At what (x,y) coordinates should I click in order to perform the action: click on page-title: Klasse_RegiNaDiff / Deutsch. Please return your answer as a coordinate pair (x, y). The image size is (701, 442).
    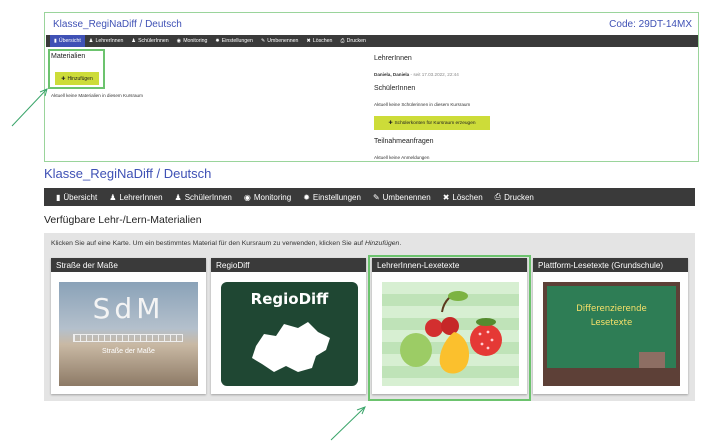
    Looking at the image, I should click on (128, 173).